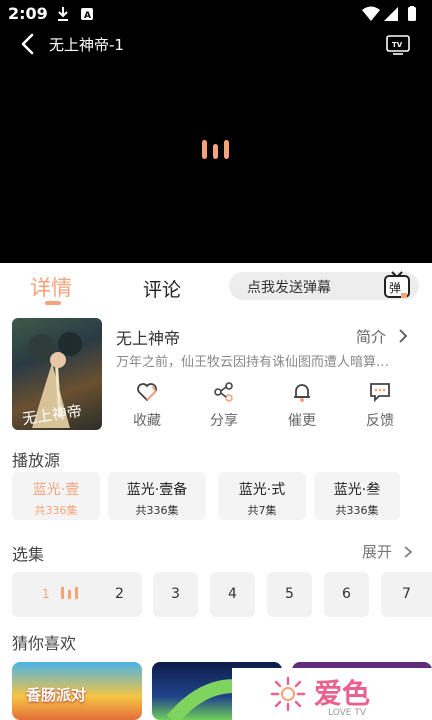 This screenshot has height=720, width=432. I want to click on tv-cast-icon: TV, so click(398, 45).